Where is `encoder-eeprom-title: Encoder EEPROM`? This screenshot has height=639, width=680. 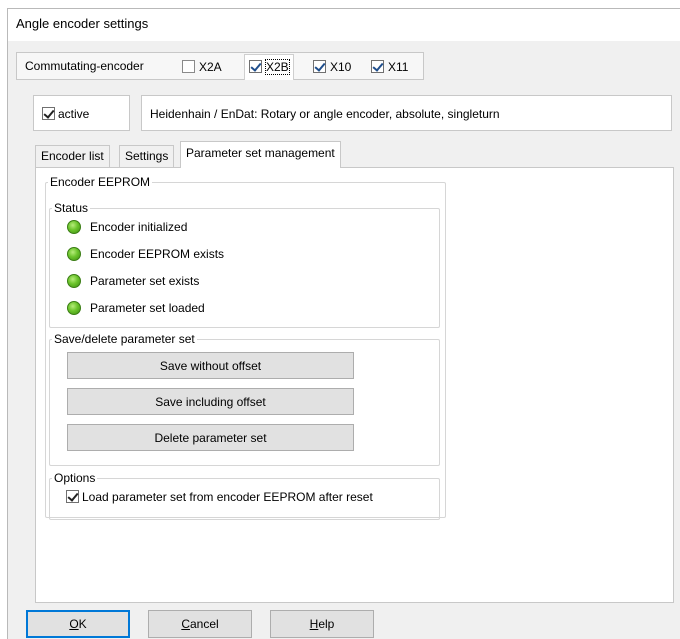
encoder-eeprom-title: Encoder EEPROM is located at coordinates (100, 182).